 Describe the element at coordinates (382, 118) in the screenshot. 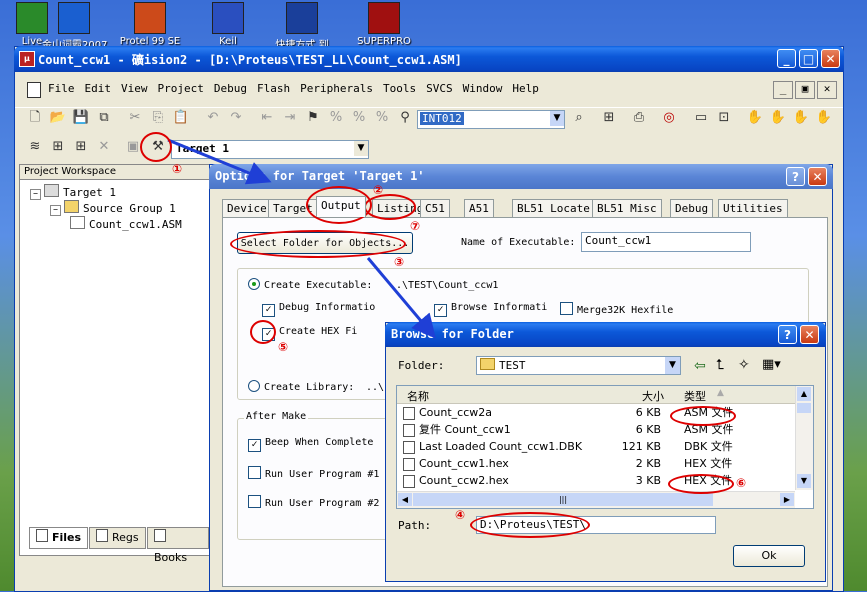

I see `clear-bookmark-icon: %` at that location.